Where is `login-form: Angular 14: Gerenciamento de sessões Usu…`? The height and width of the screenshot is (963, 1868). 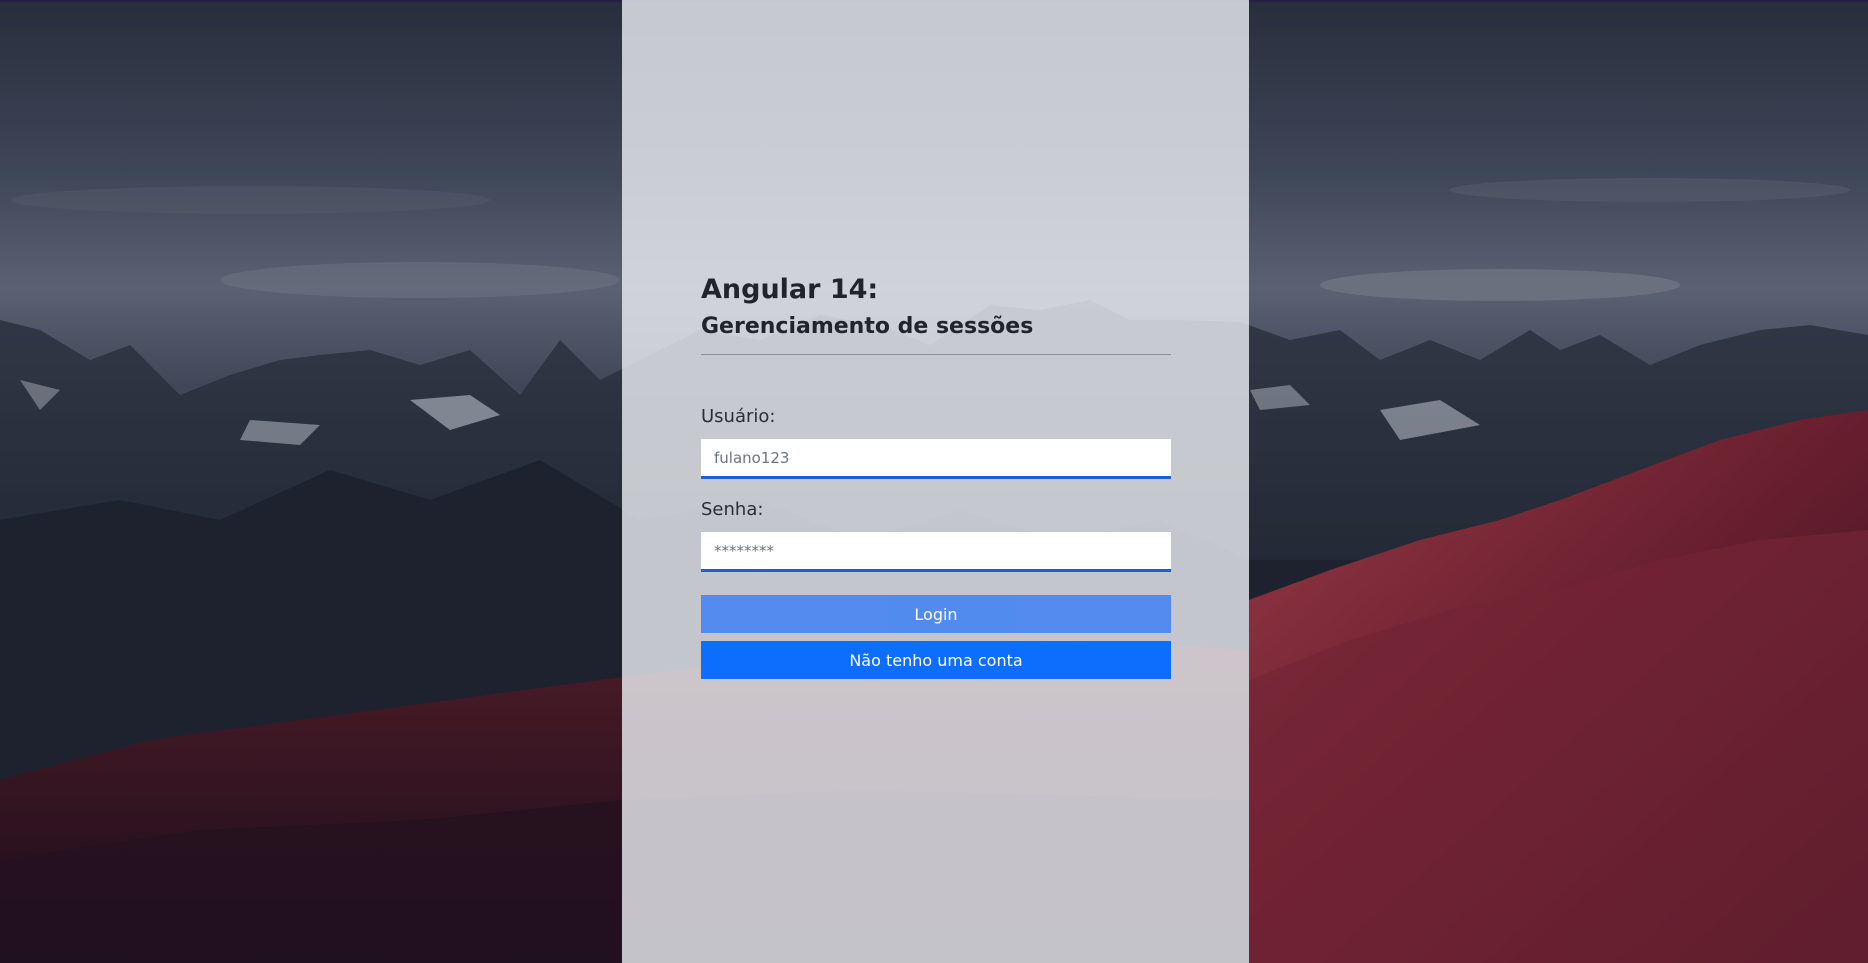
login-form: Angular 14: Gerenciamento de sessões Usu… is located at coordinates (936, 475).